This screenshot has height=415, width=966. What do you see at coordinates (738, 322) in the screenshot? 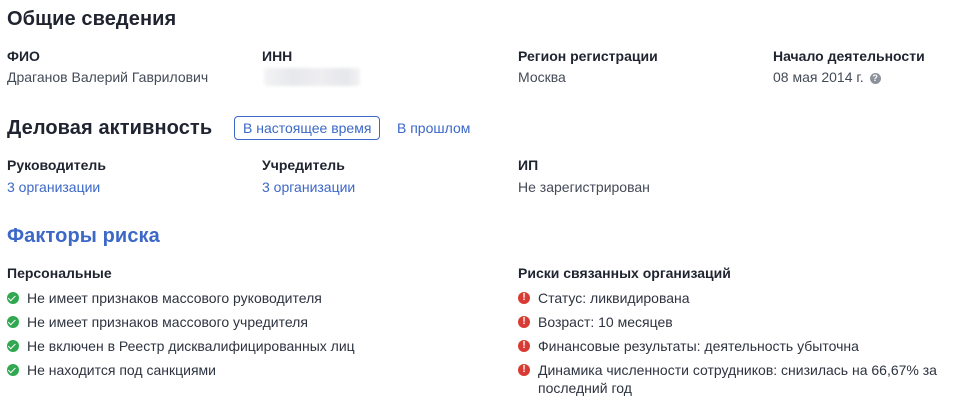
I see `related-risk-item: ! Возраст: 10 месяцев` at bounding box center [738, 322].